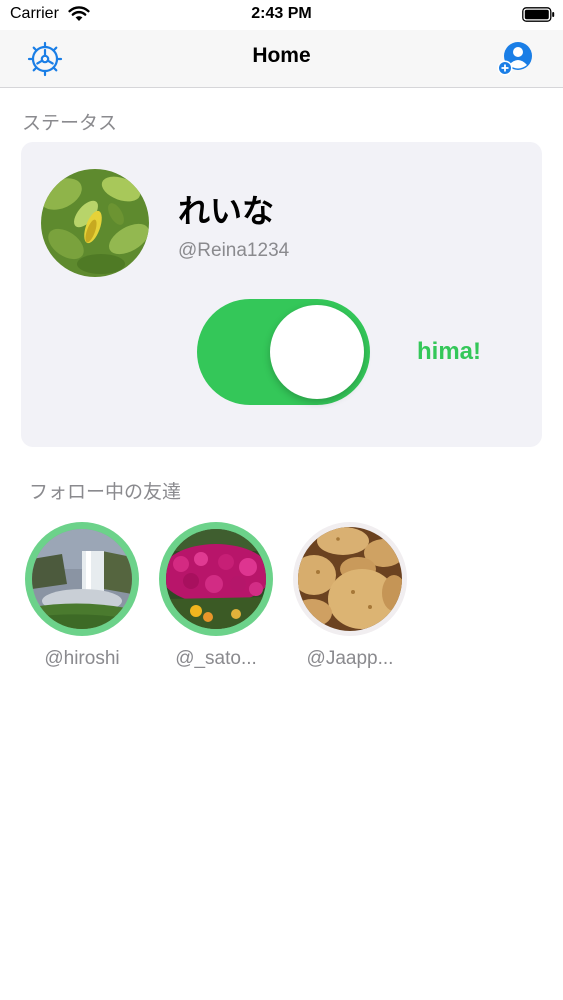 The image size is (563, 1000). What do you see at coordinates (70, 123) in the screenshot?
I see `status-section-title: ステータス` at bounding box center [70, 123].